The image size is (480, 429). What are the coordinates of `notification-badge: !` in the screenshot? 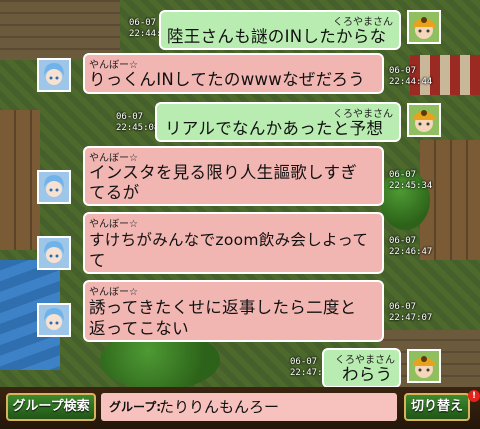 It's located at (474, 396).